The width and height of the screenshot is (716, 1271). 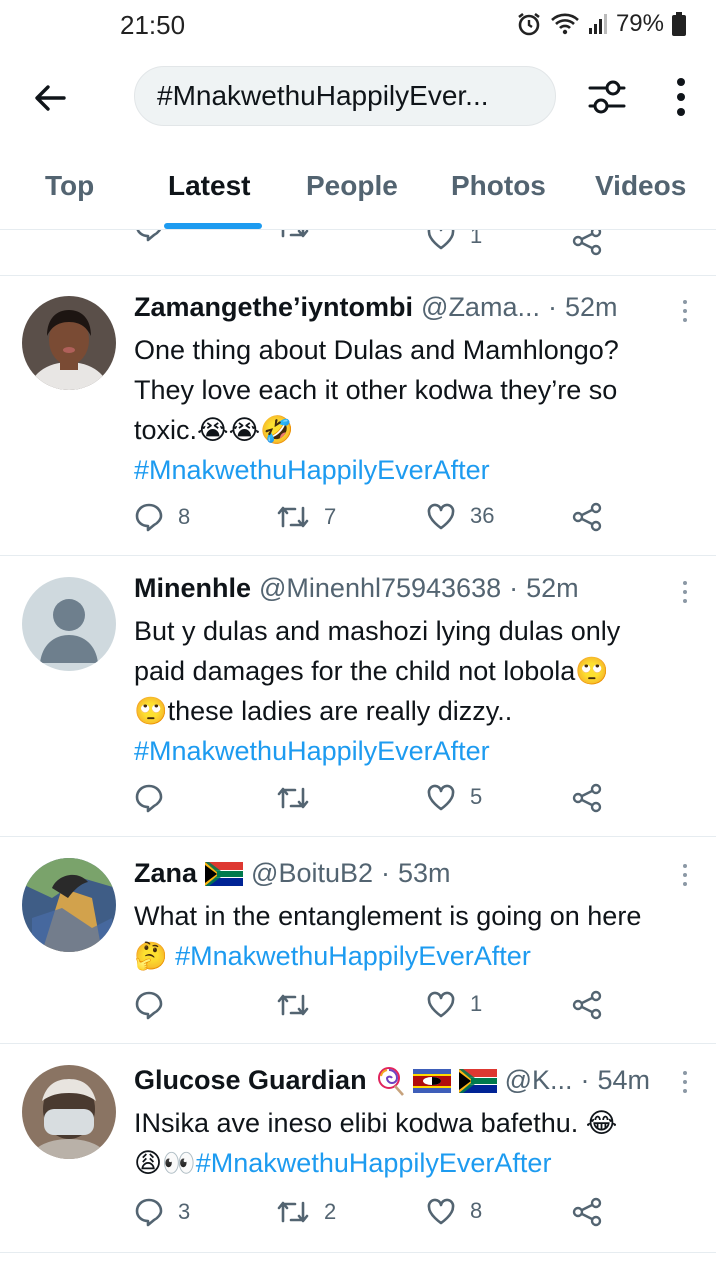 I want to click on user-handle: @Minenhl75943638, so click(x=380, y=588).